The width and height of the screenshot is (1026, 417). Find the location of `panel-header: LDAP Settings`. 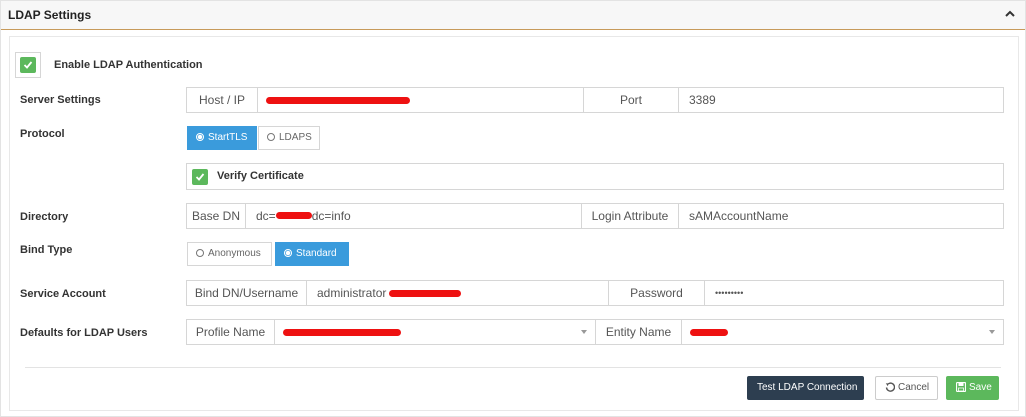

panel-header: LDAP Settings is located at coordinates (513, 15).